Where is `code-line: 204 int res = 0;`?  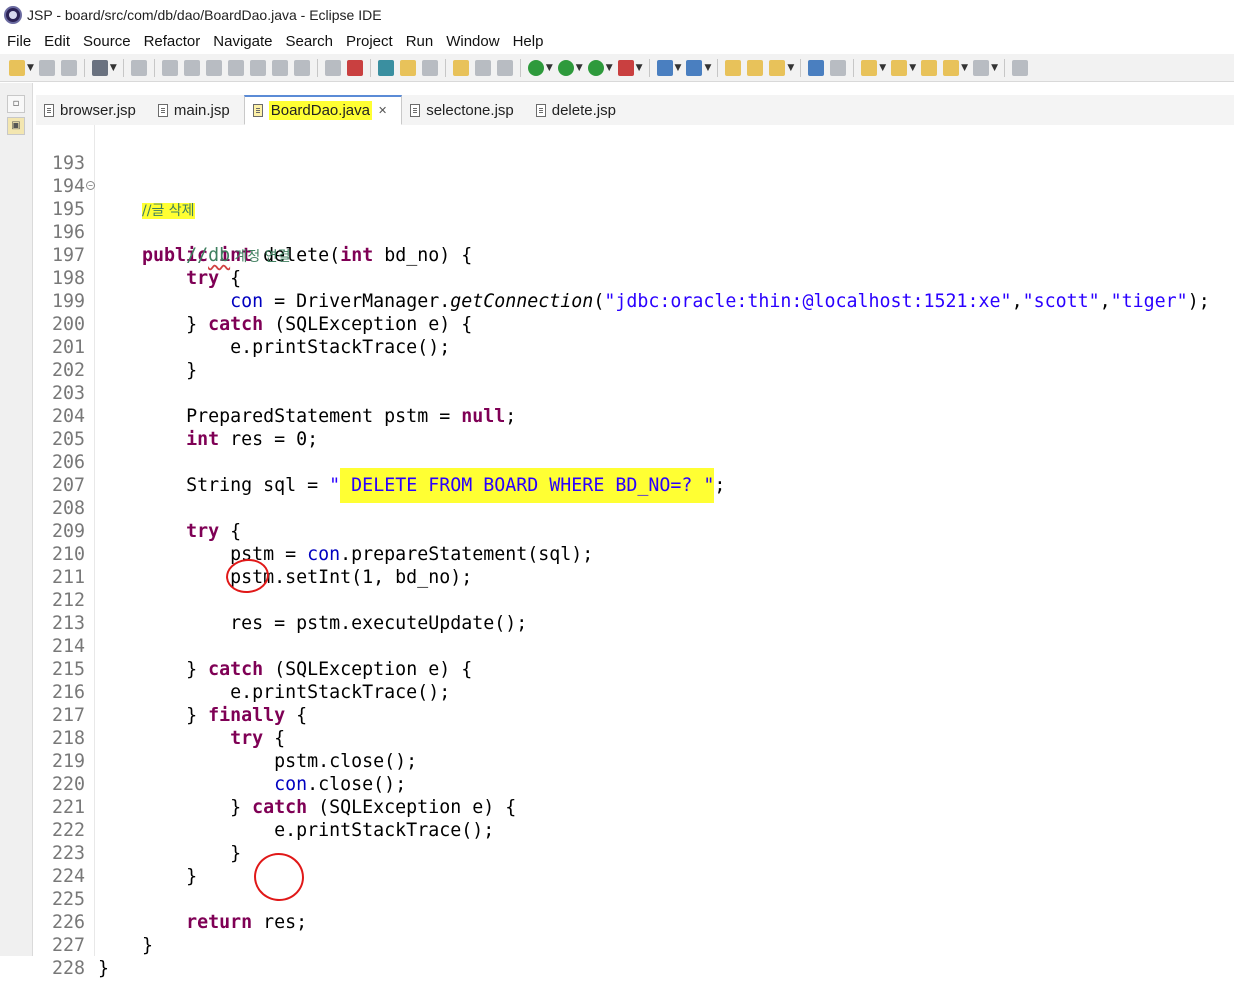 code-line: 204 int res = 0; is located at coordinates (635, 416).